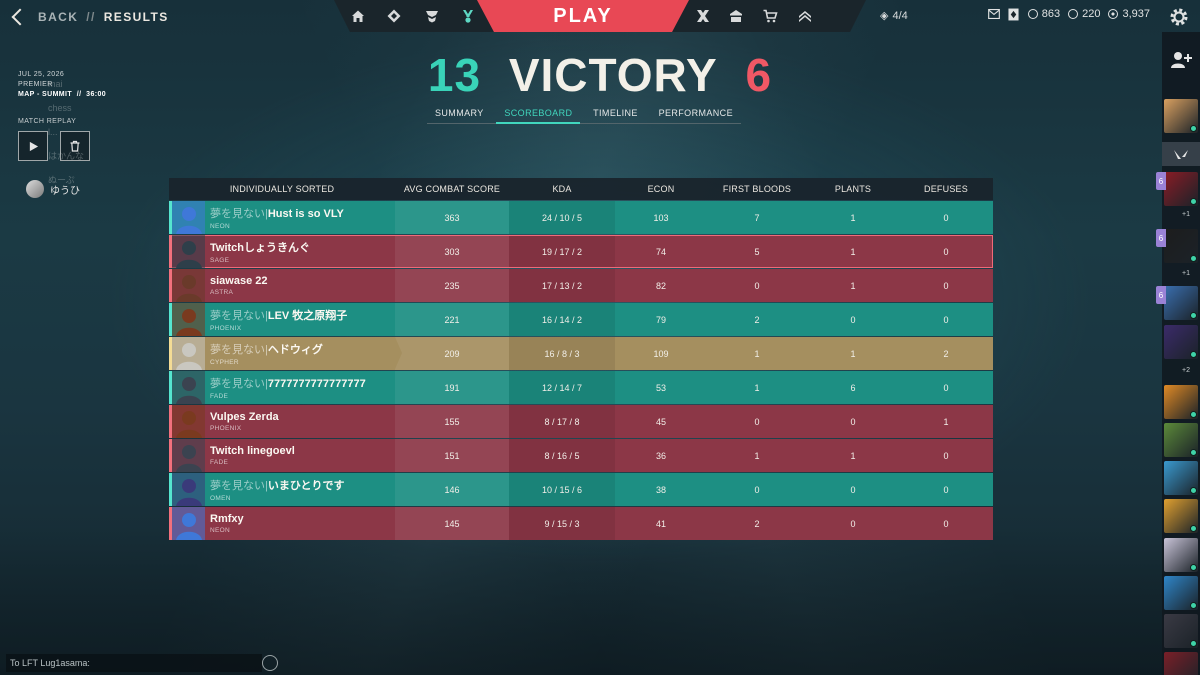 Image resolution: width=1200 pixels, height=675 pixels. Describe the element at coordinates (1181, 154) in the screenshot. I see `valorant-logo-icon` at that location.